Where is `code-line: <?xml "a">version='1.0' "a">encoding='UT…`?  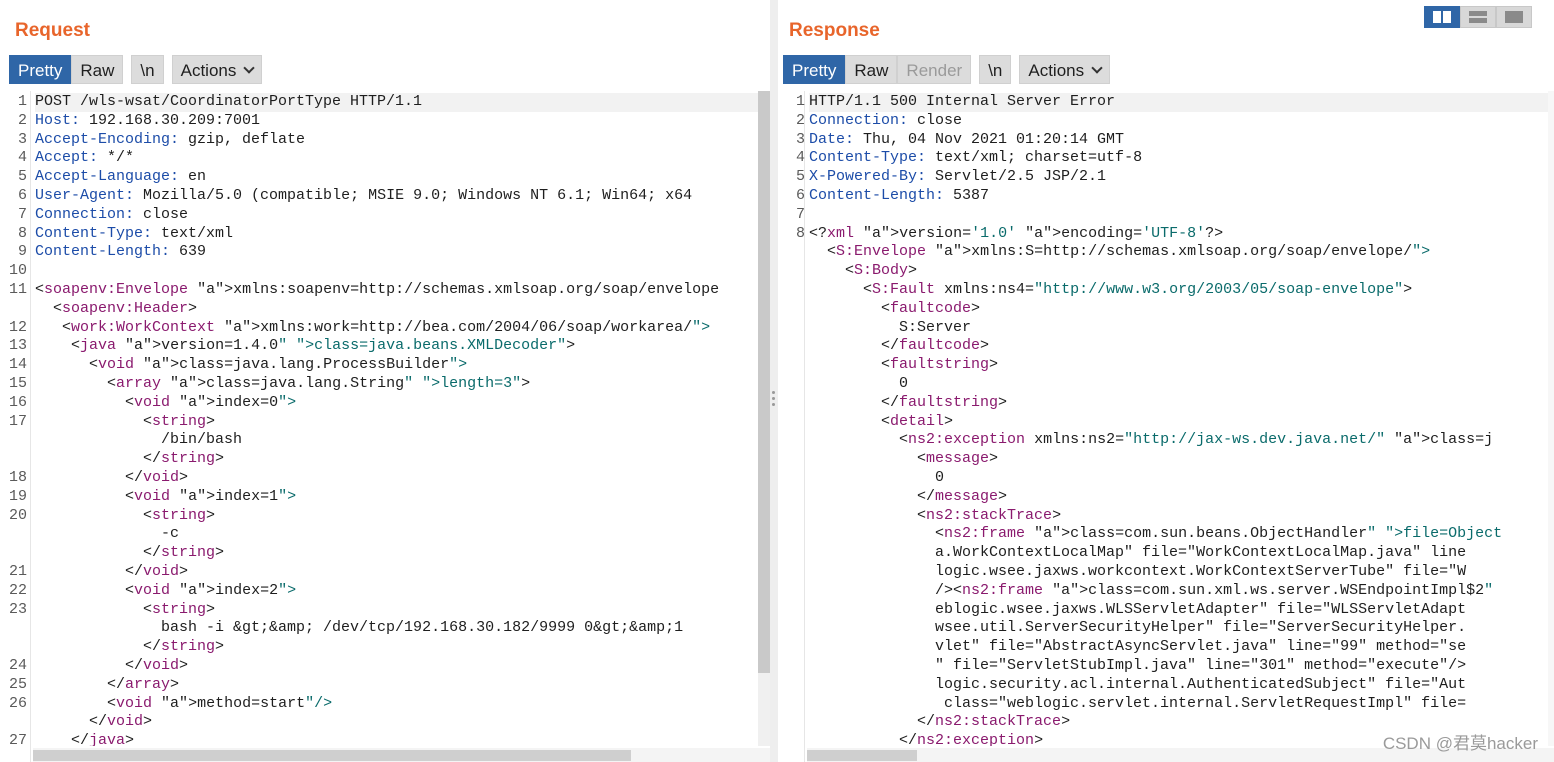
code-line: <?xml "a">version='1.0' "a">encoding='UT… is located at coordinates (1016, 233).